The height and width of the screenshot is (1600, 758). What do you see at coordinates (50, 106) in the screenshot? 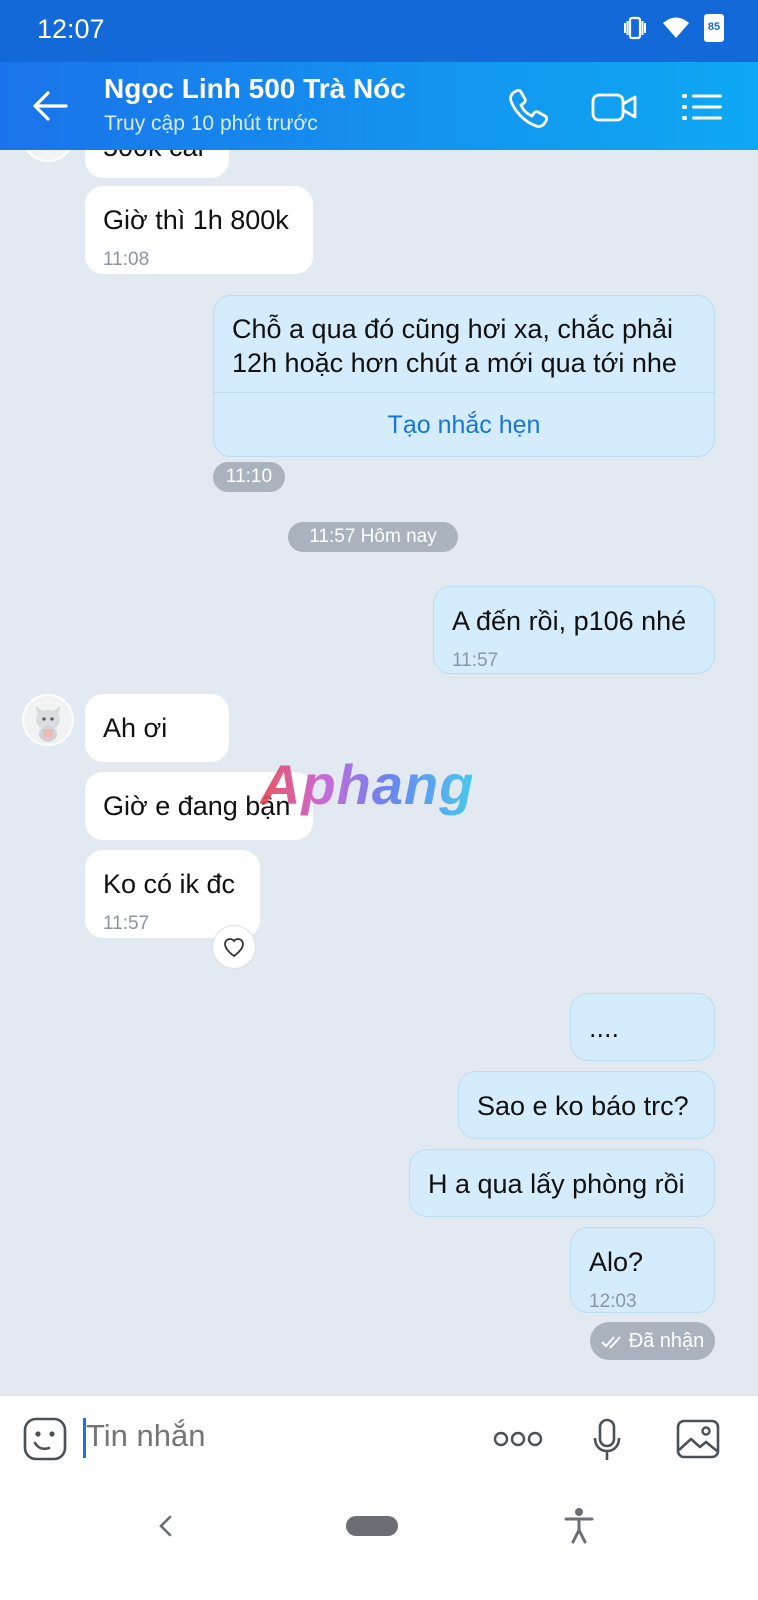
I see `back-arrow-icon` at bounding box center [50, 106].